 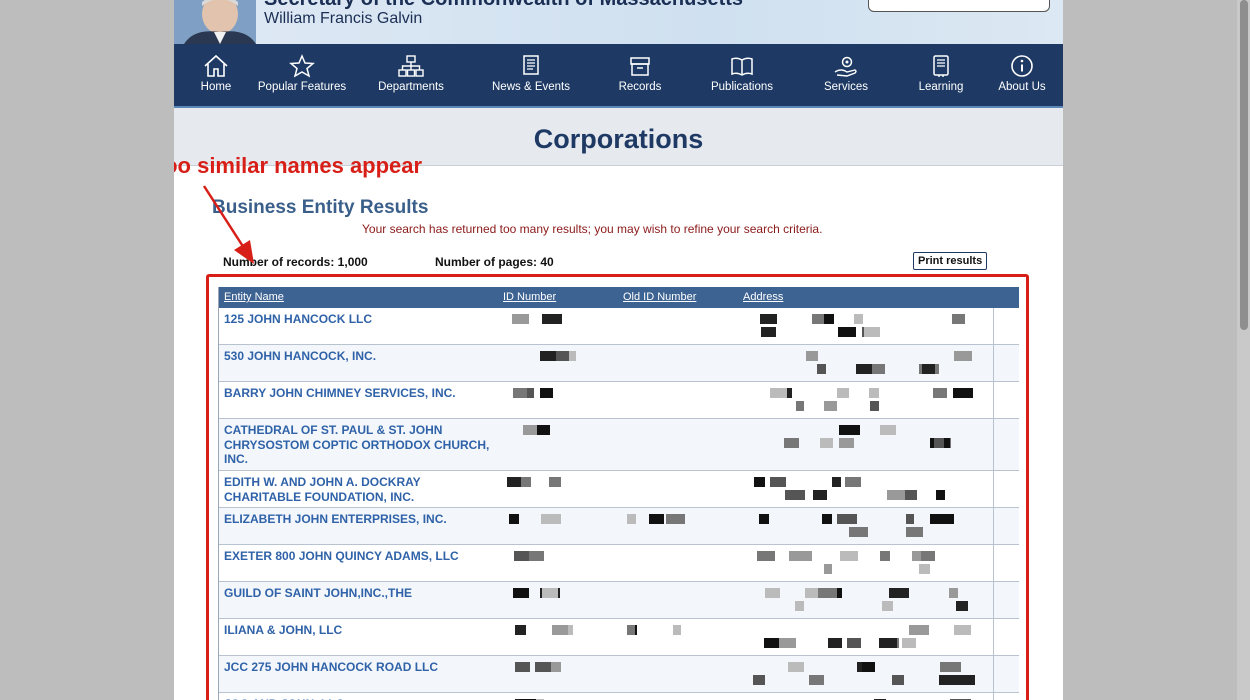 I want to click on nav-about-us: About Us, so click(x=1022, y=75).